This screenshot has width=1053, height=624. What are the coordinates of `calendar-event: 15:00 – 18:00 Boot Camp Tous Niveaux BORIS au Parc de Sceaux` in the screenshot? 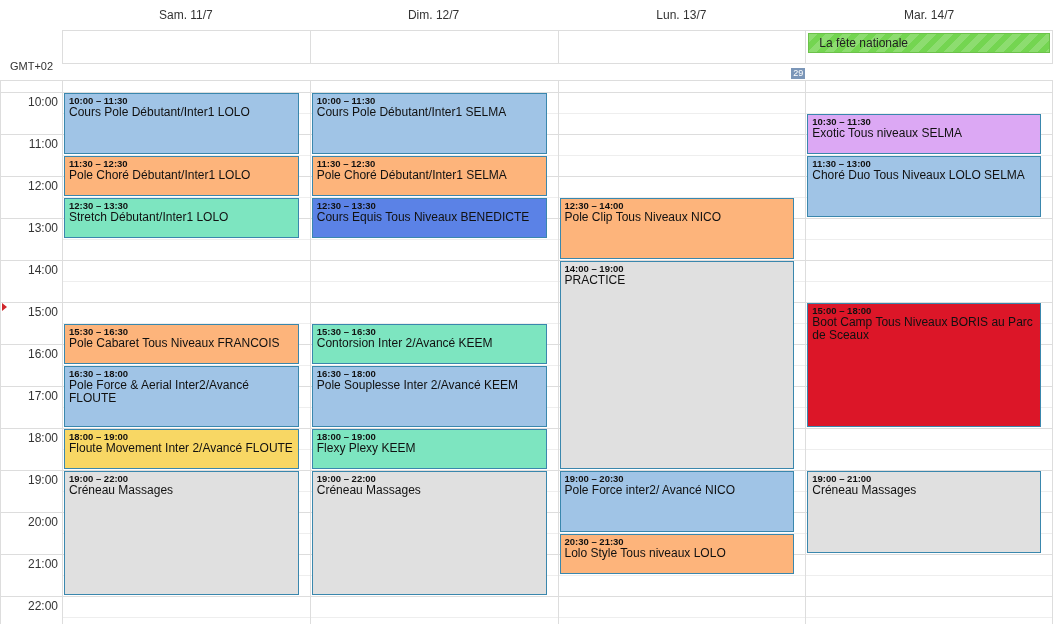 It's located at (924, 365).